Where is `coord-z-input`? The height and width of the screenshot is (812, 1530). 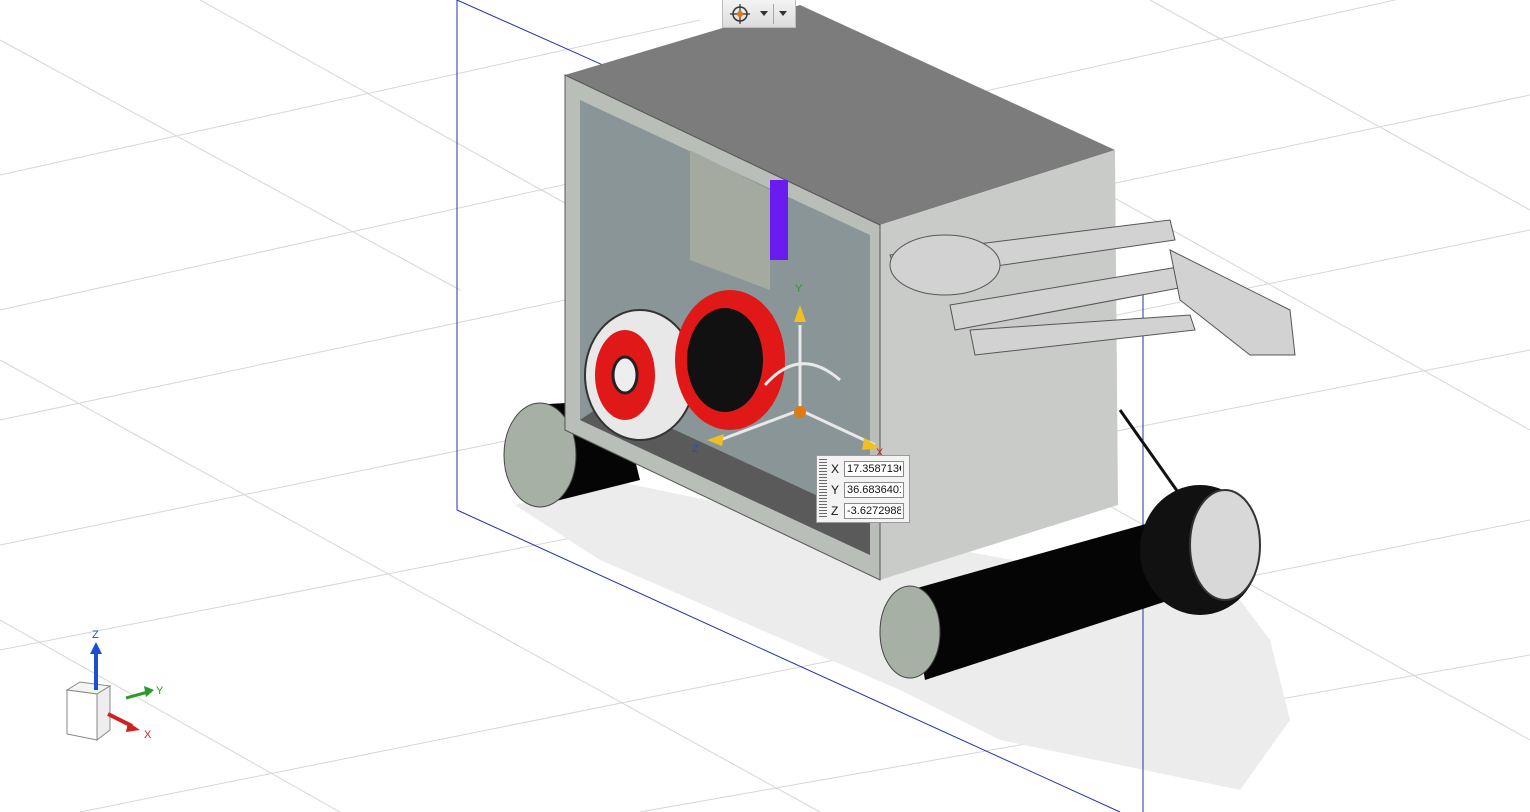
coord-z-input is located at coordinates (874, 511).